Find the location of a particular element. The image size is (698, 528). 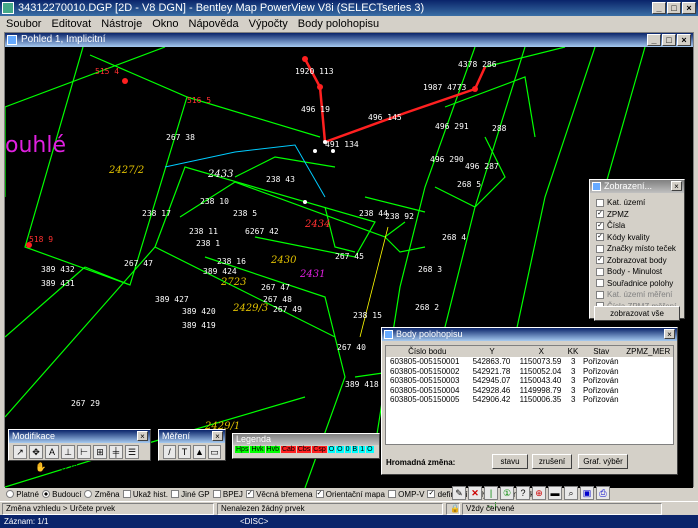

column-header: Y is located at coordinates (492, 351).